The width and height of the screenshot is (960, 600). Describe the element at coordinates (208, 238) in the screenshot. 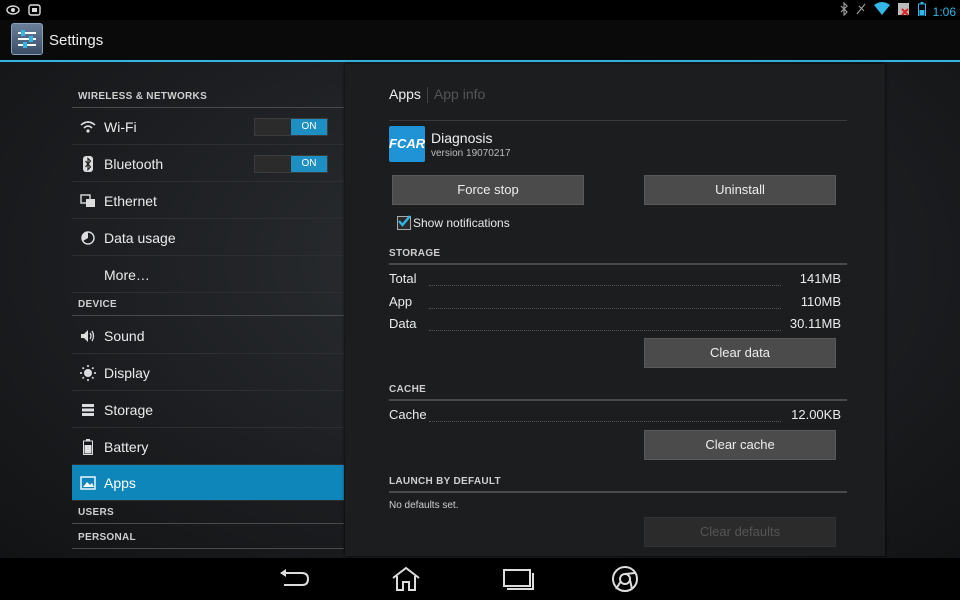

I see `sidebar-item-data-usage: Data usage` at that location.